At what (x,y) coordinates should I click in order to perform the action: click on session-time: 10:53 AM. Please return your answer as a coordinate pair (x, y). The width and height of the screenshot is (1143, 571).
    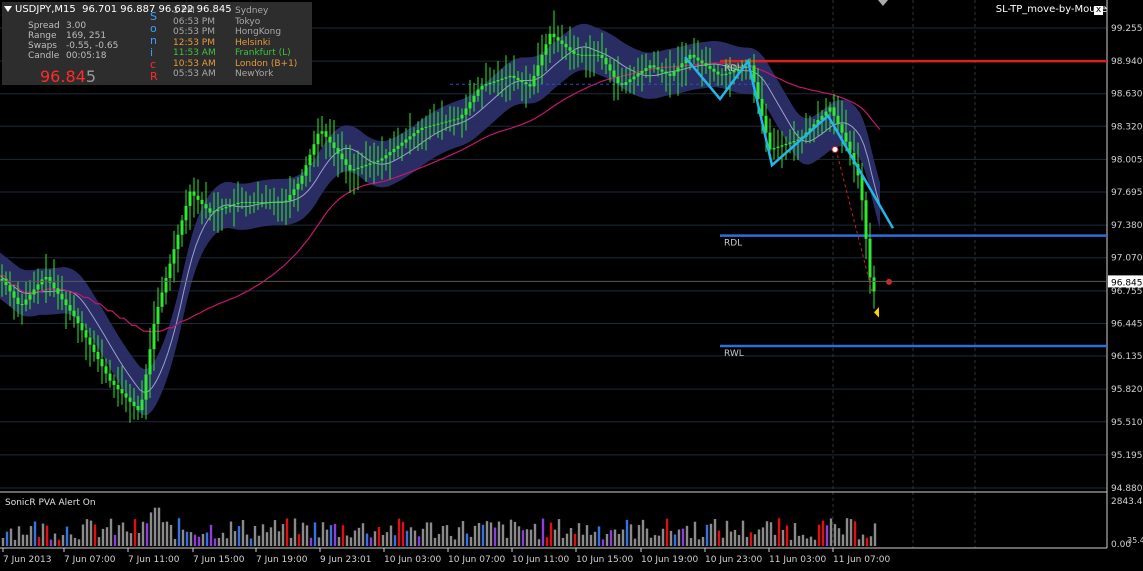
    Looking at the image, I should click on (194, 63).